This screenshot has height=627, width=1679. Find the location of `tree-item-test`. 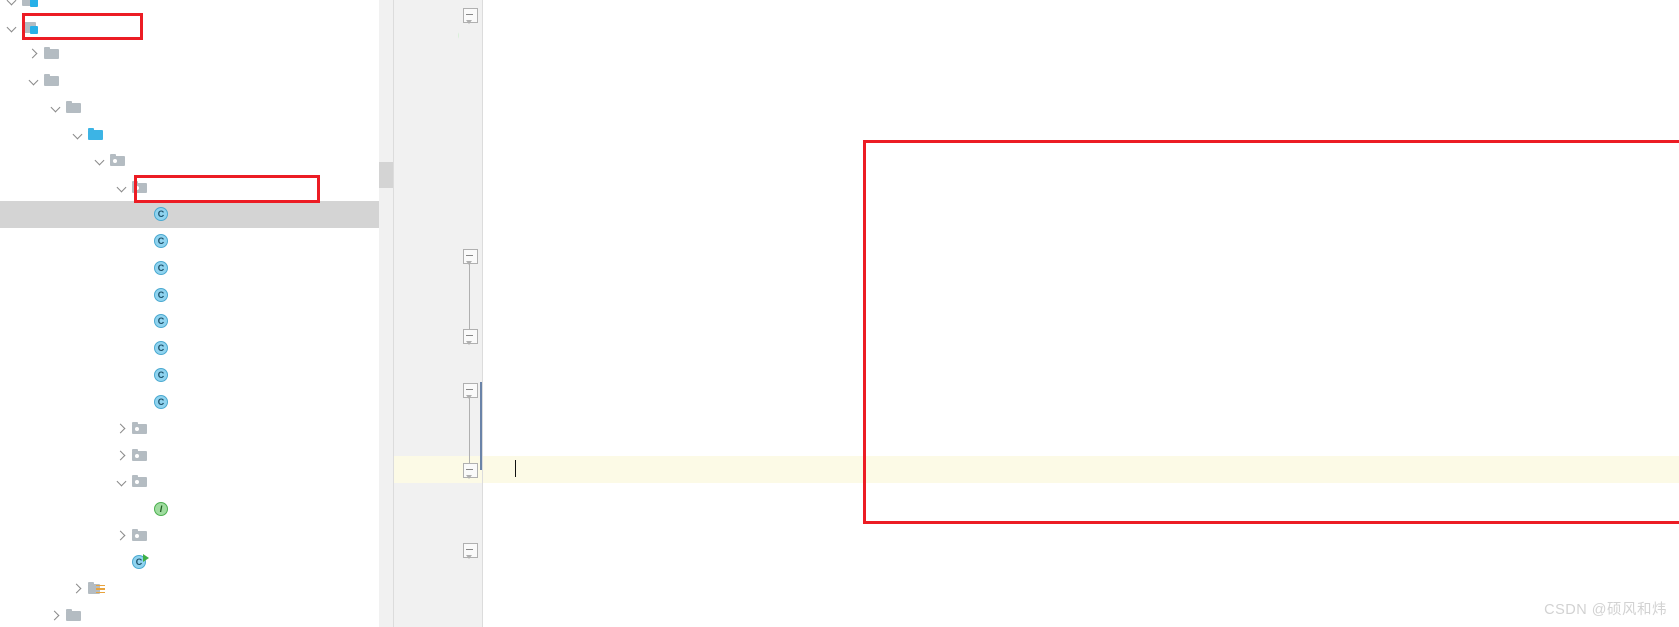

tree-item-test is located at coordinates (189, 614).